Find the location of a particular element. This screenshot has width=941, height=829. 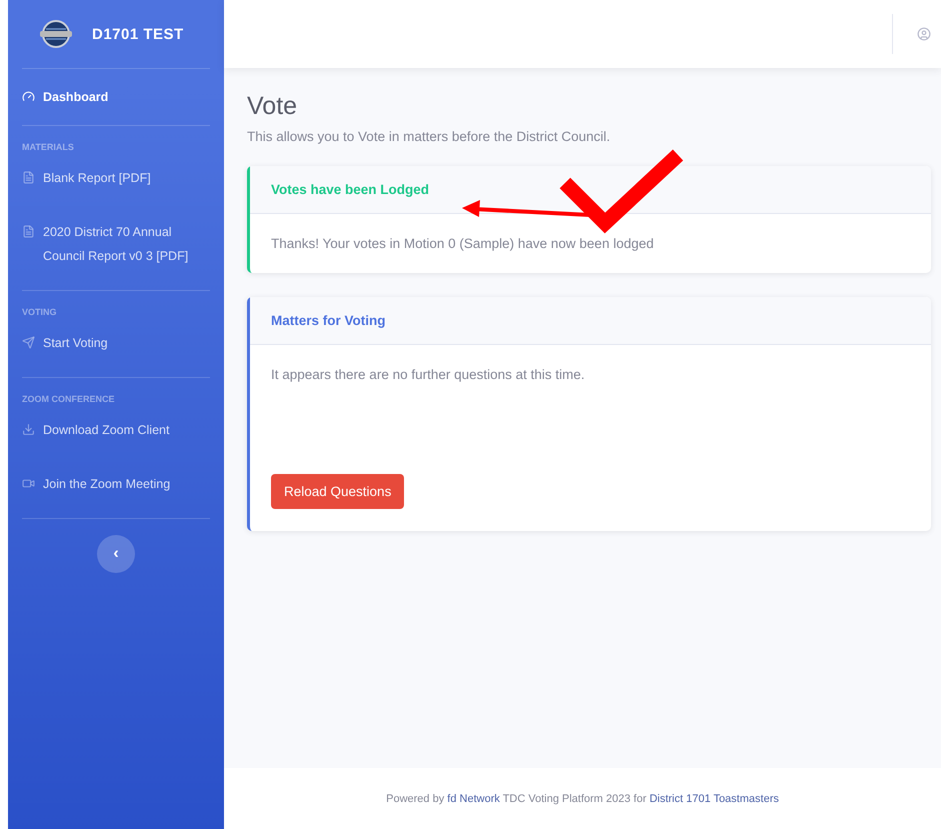

card-text: It appears there are no further questions at this time. is located at coordinates (428, 374).